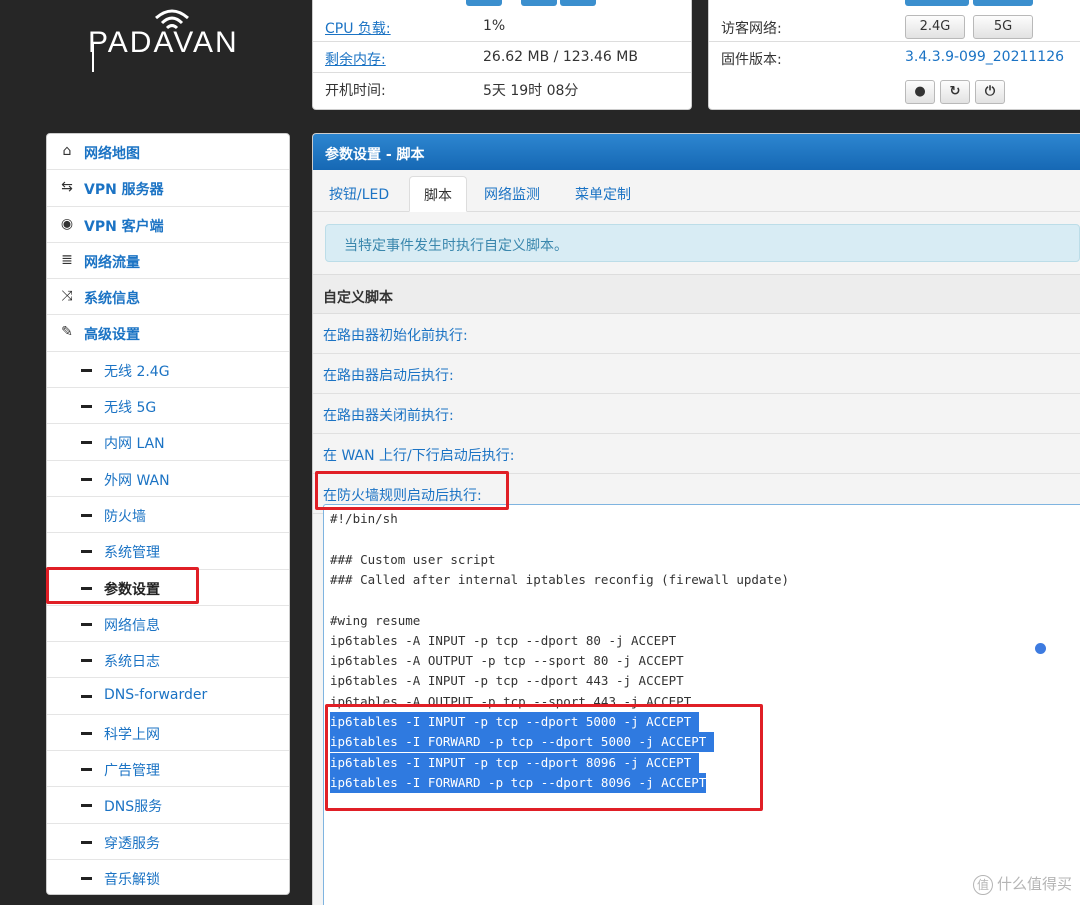  Describe the element at coordinates (920, 92) in the screenshot. I see `user-button: ●` at that location.